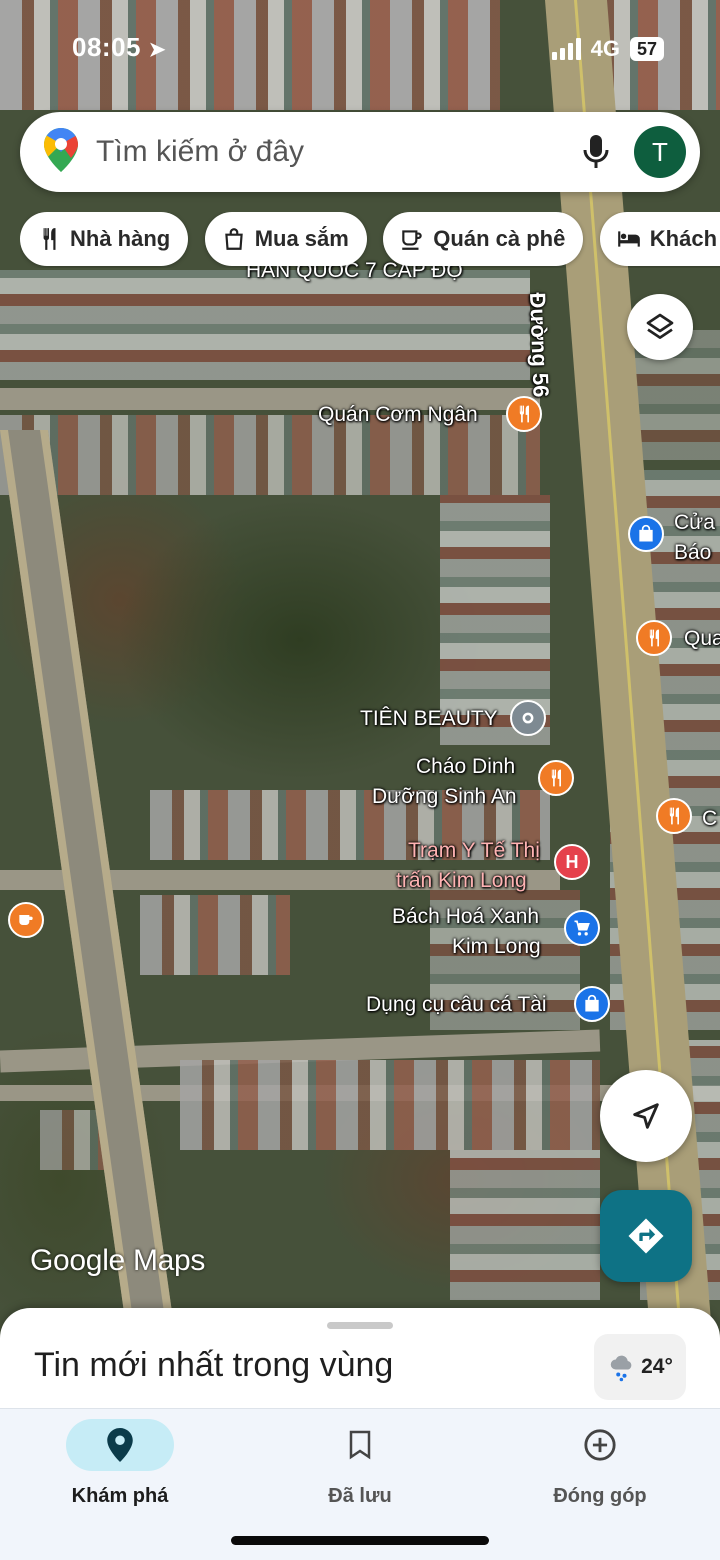 This screenshot has height=1560, width=720. I want to click on category-chips: Nhà hàng Mua sắm Quán cà phê Khách sạn, so click(370, 240).